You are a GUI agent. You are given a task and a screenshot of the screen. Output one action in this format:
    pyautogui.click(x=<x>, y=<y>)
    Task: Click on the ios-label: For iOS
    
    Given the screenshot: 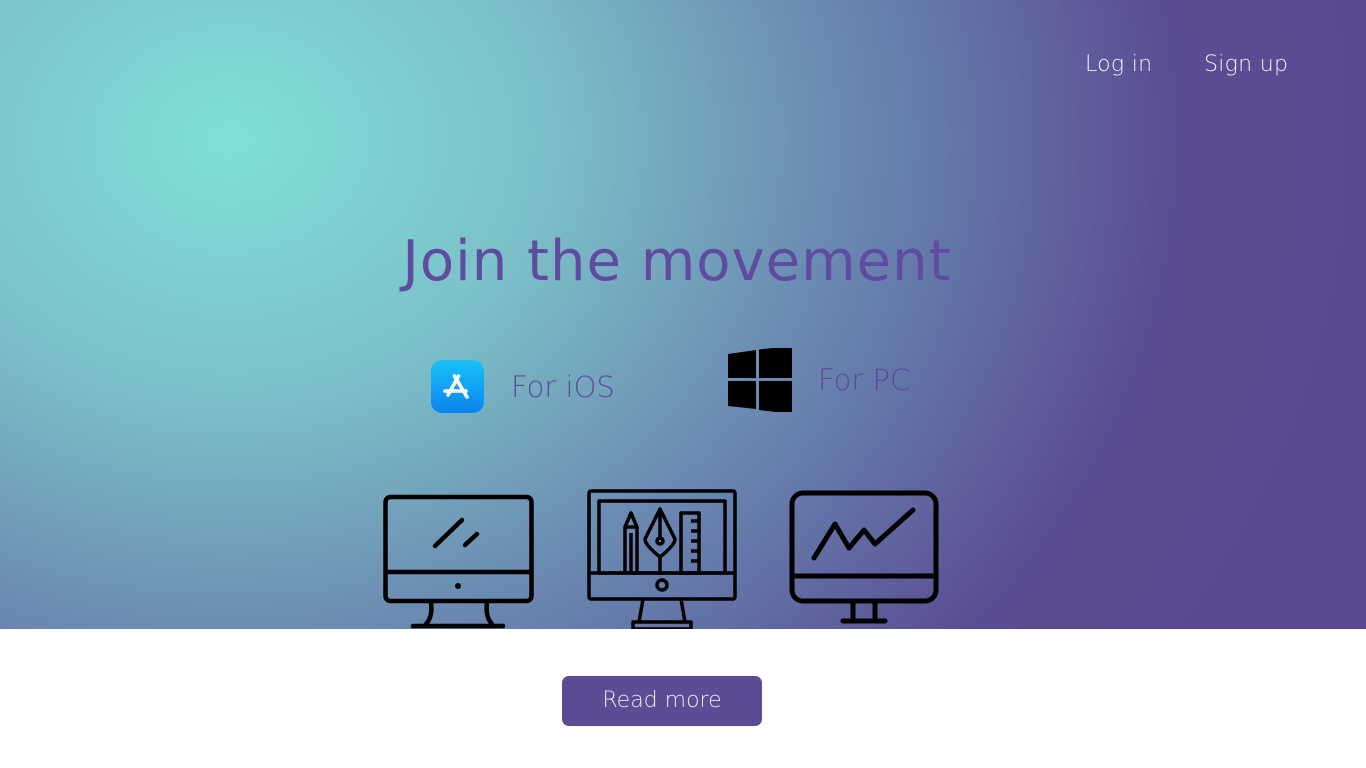 What is the action you would take?
    pyautogui.click(x=563, y=386)
    